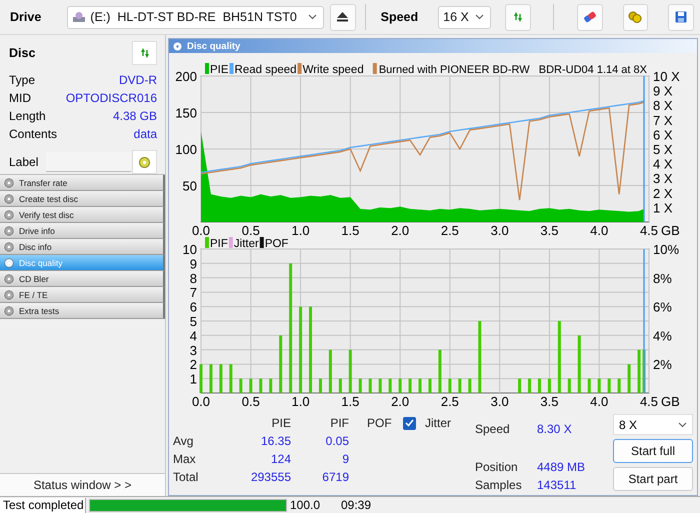 The image size is (700, 513). What do you see at coordinates (306, 505) in the screenshot?
I see `progress-percent: 100.0` at bounding box center [306, 505].